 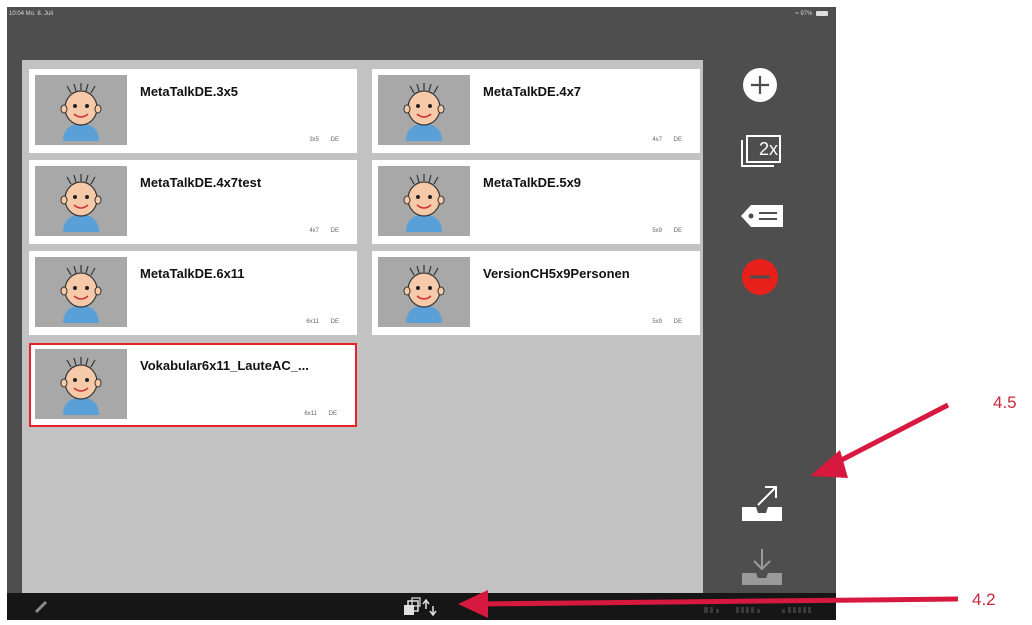 I want to click on export-button, so click(x=762, y=503).